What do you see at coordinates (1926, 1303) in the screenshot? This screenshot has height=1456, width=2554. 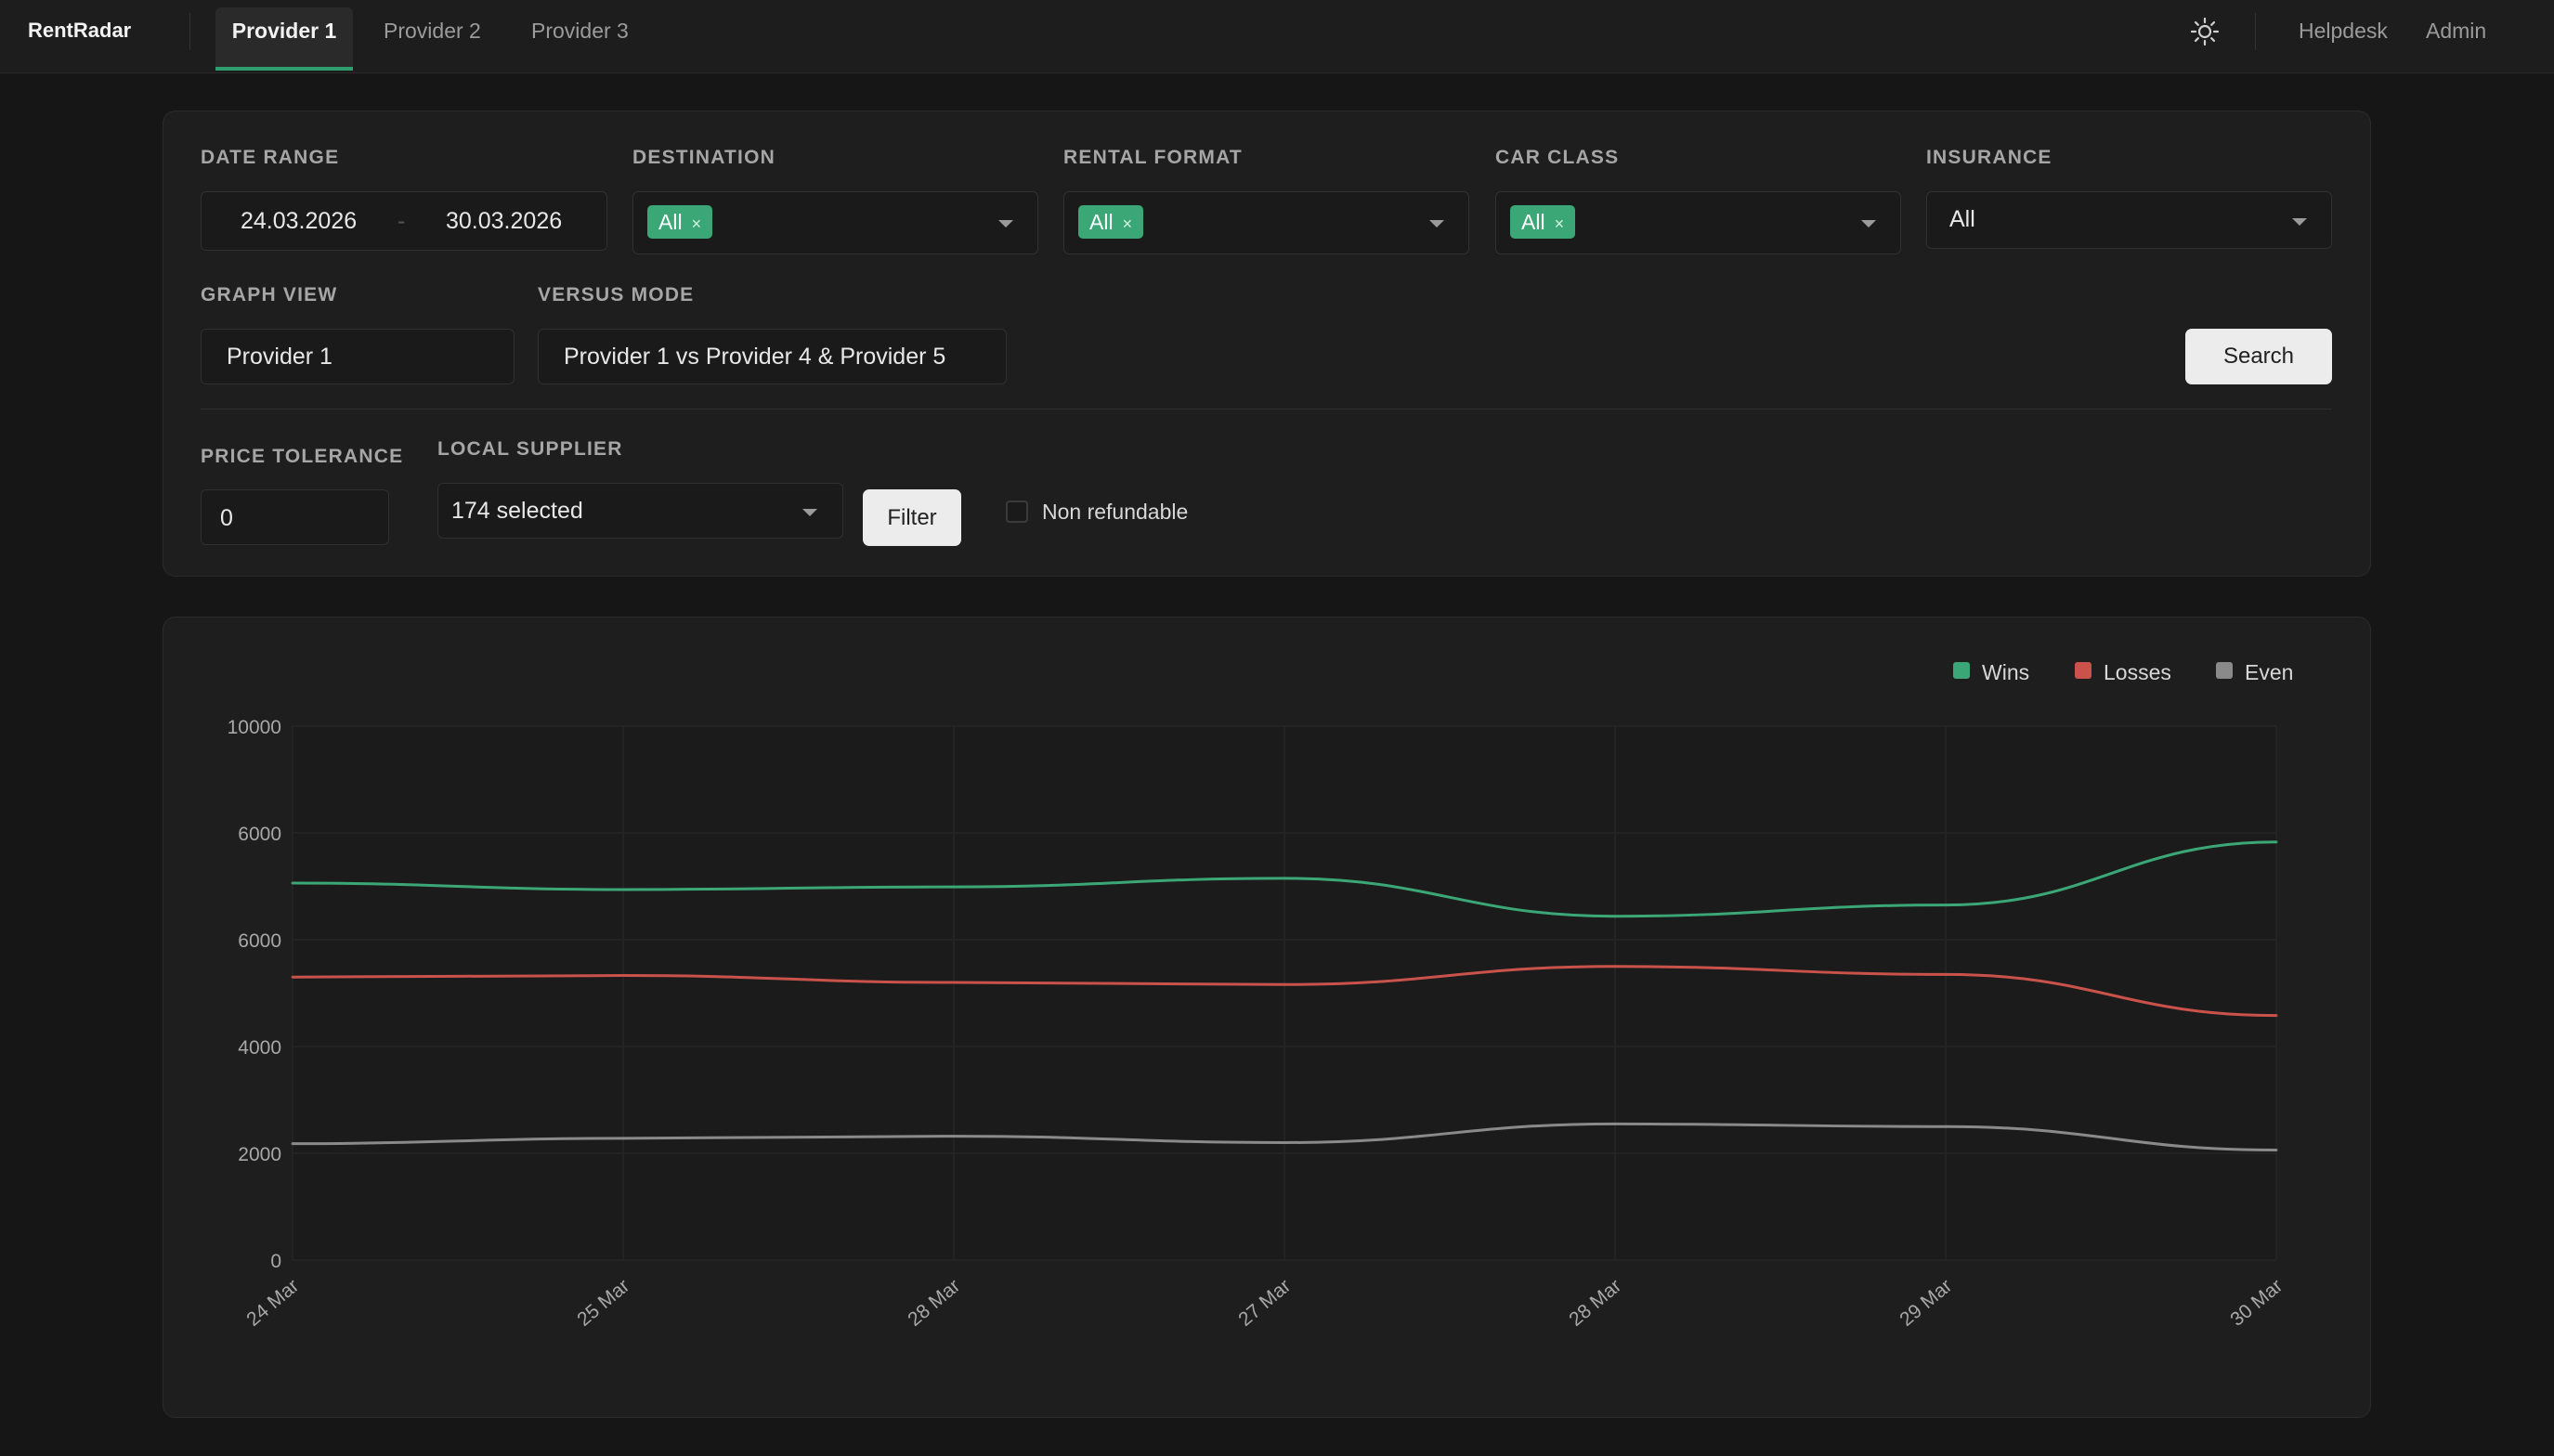 I see `x-tick-label: 29 Mar` at bounding box center [1926, 1303].